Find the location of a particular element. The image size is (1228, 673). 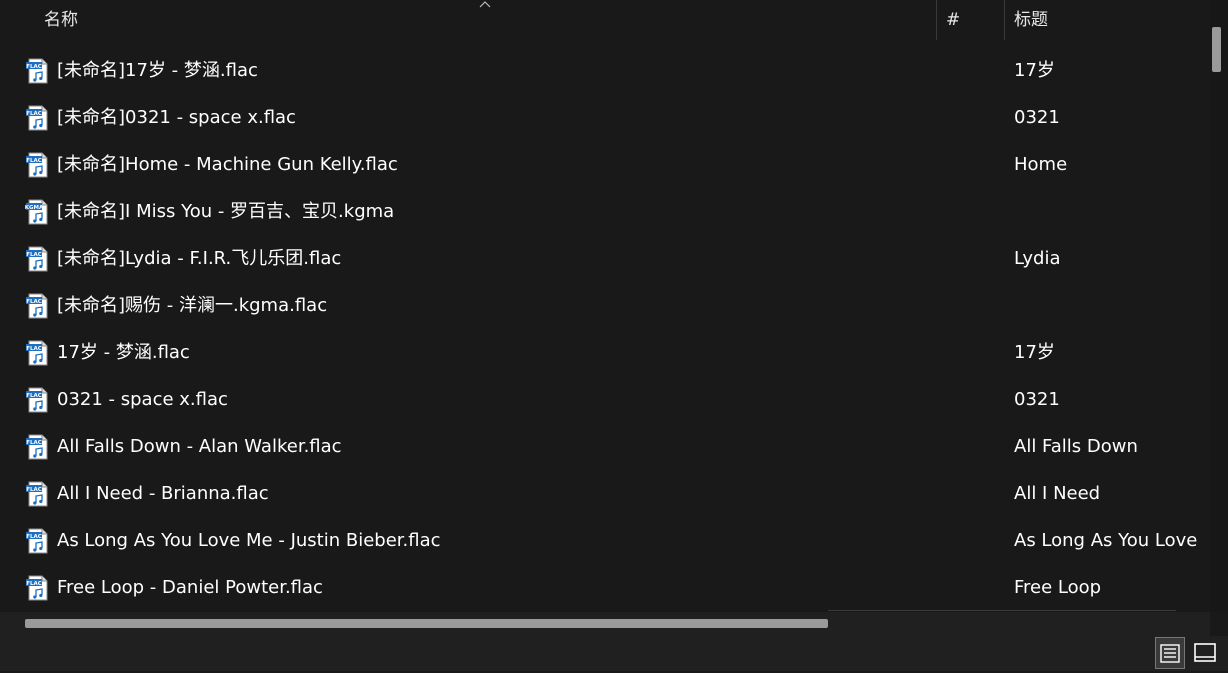

file-name: [未命名]I Miss You - 罗百吉、宝贝.kgma is located at coordinates (226, 211).